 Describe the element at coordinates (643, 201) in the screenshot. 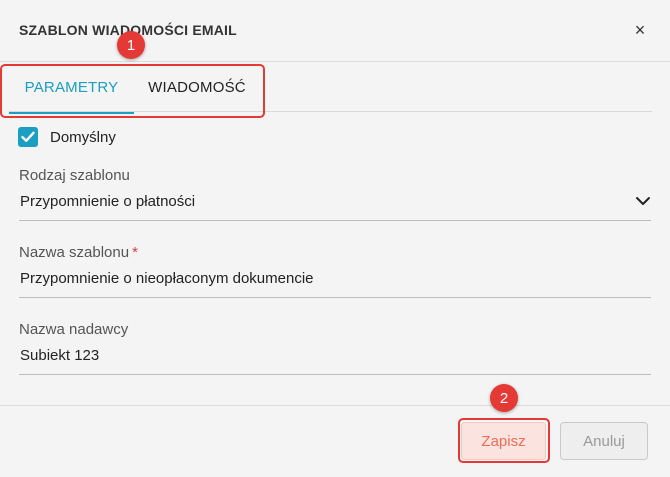

I see `chevron-down-icon` at that location.